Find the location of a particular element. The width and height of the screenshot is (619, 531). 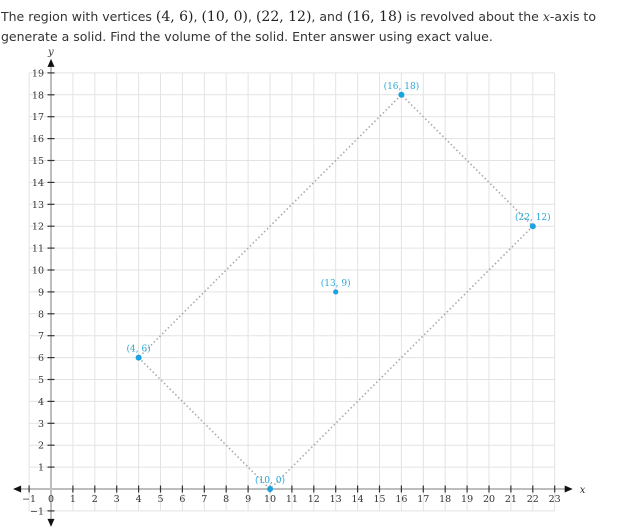

x-tick-label: 12 is located at coordinates (314, 499).